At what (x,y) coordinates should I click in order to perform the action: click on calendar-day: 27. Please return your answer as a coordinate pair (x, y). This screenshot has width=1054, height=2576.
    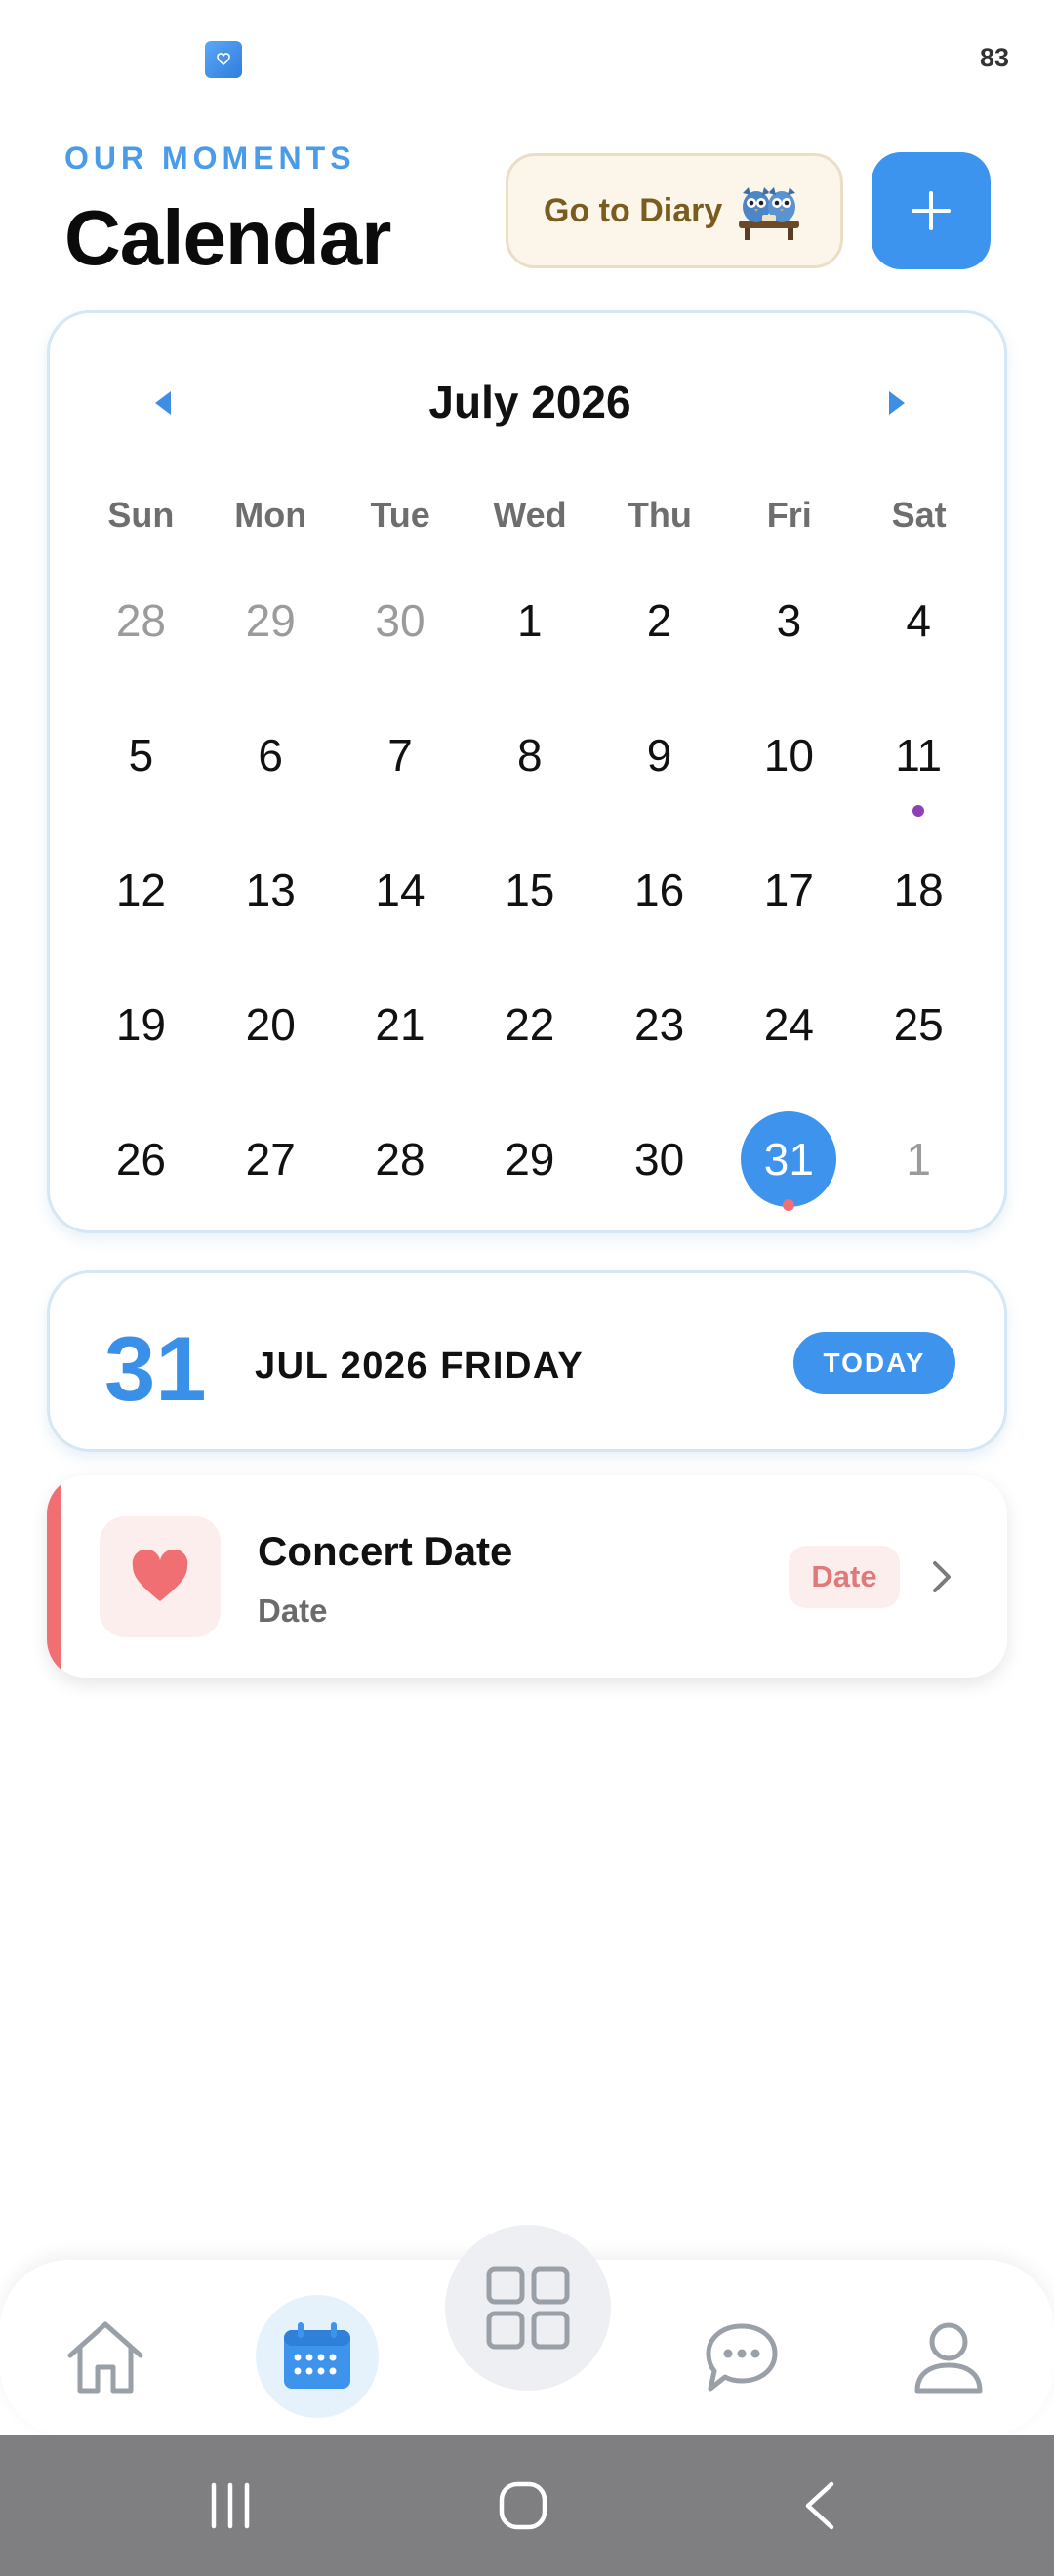
    Looking at the image, I should click on (271, 1171).